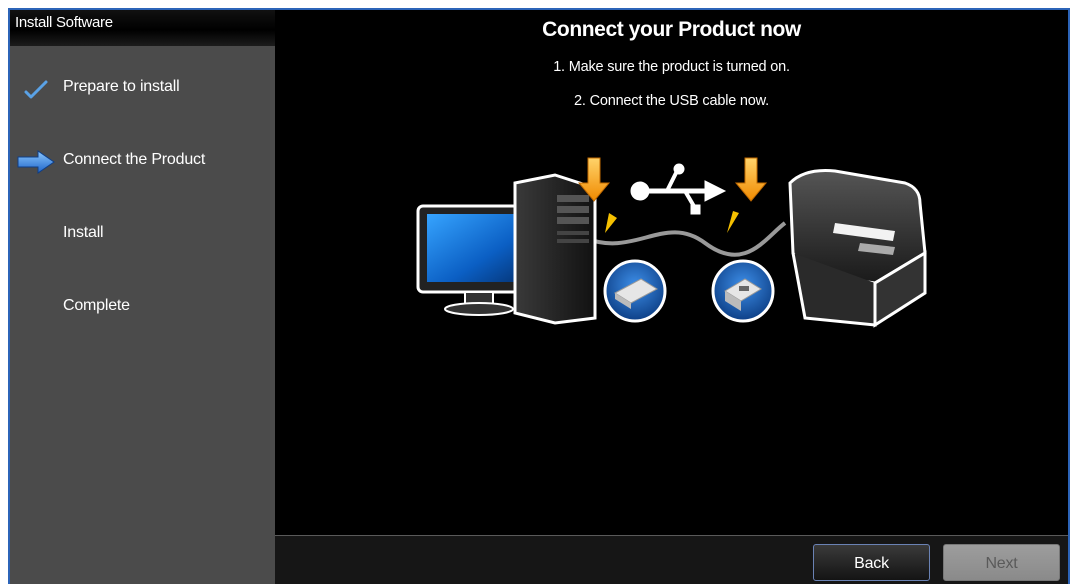 This screenshot has width=1071, height=584. I want to click on usb-a-connector-icon, so click(635, 291).